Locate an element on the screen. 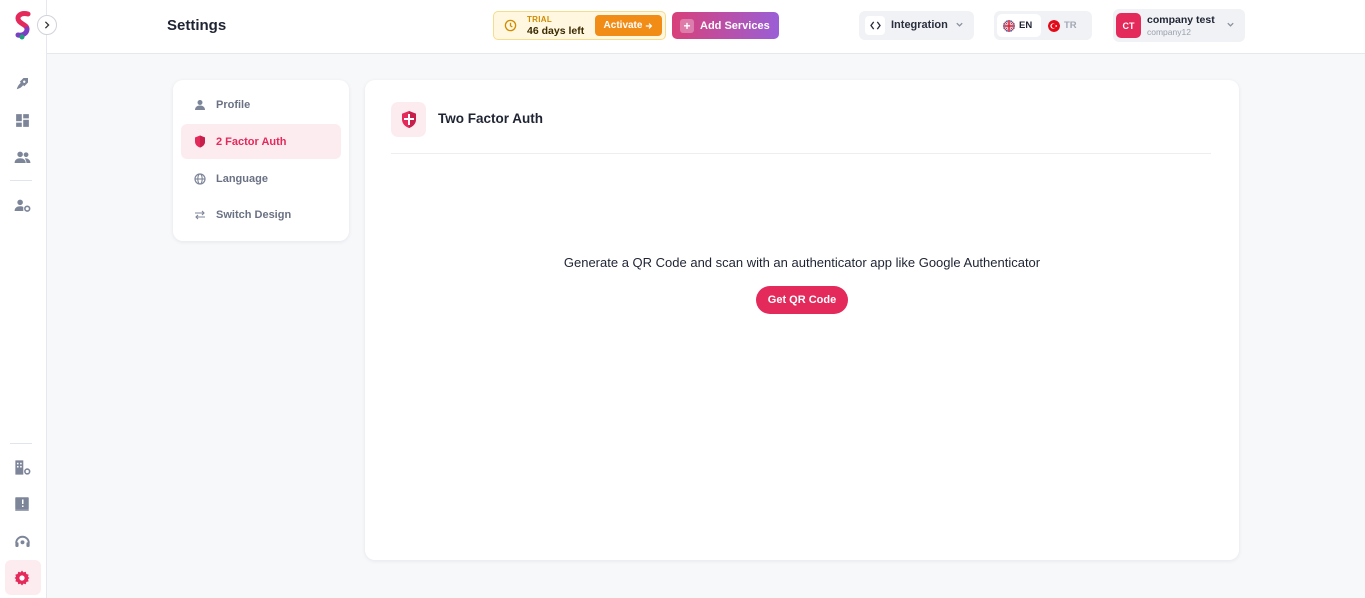 This screenshot has height=598, width=1365. integration-label: Integration is located at coordinates (919, 25).